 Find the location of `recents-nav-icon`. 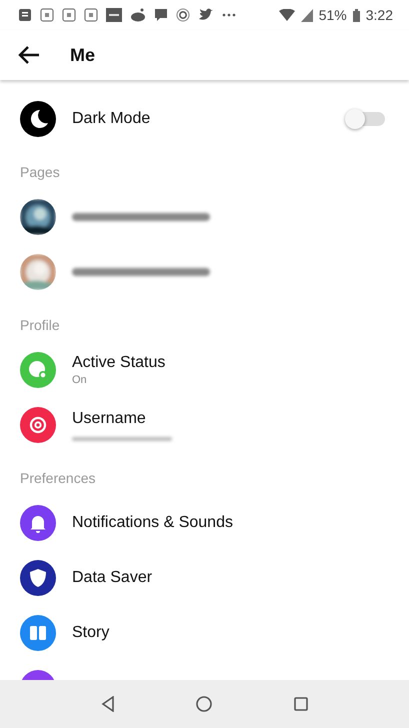

recents-nav-icon is located at coordinates (301, 704).